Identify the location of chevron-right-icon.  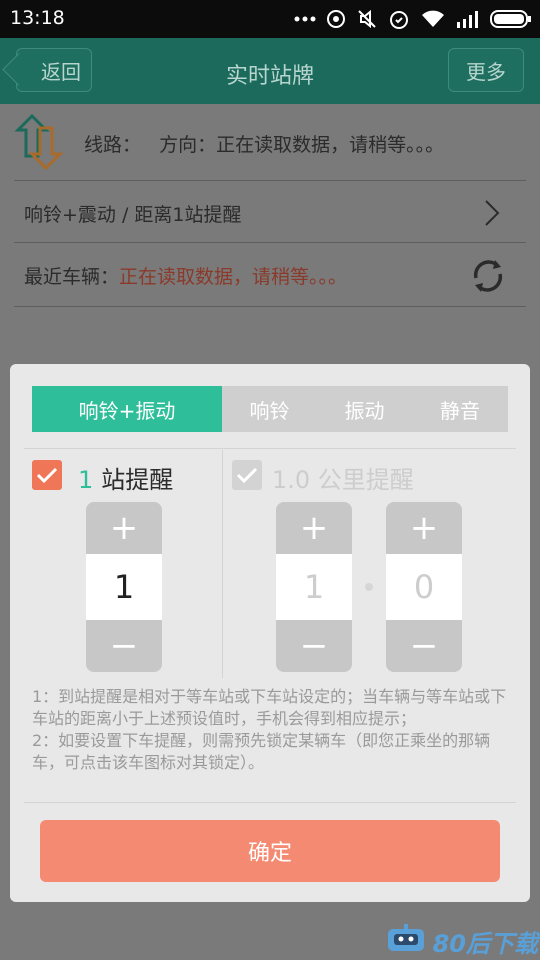
(492, 215).